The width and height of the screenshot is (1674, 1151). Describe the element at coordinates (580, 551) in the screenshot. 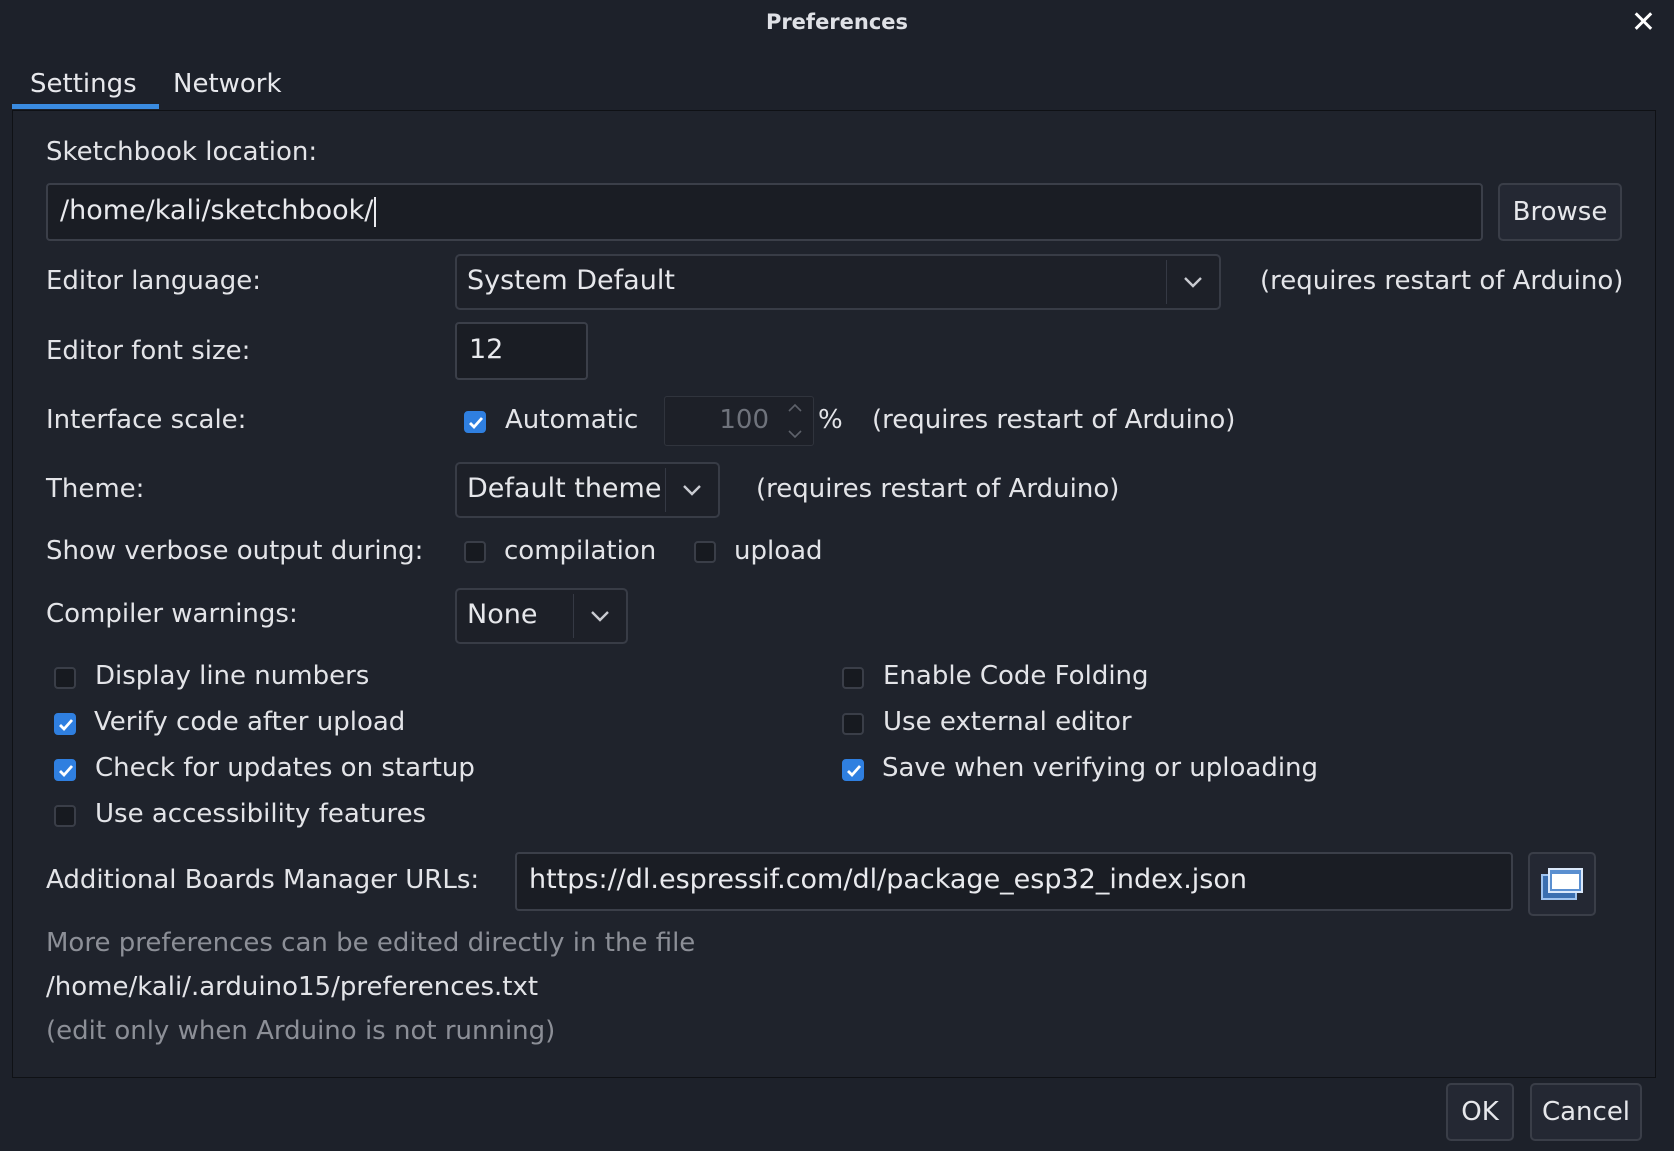

I see `verbose-compilation-label: compilation` at that location.